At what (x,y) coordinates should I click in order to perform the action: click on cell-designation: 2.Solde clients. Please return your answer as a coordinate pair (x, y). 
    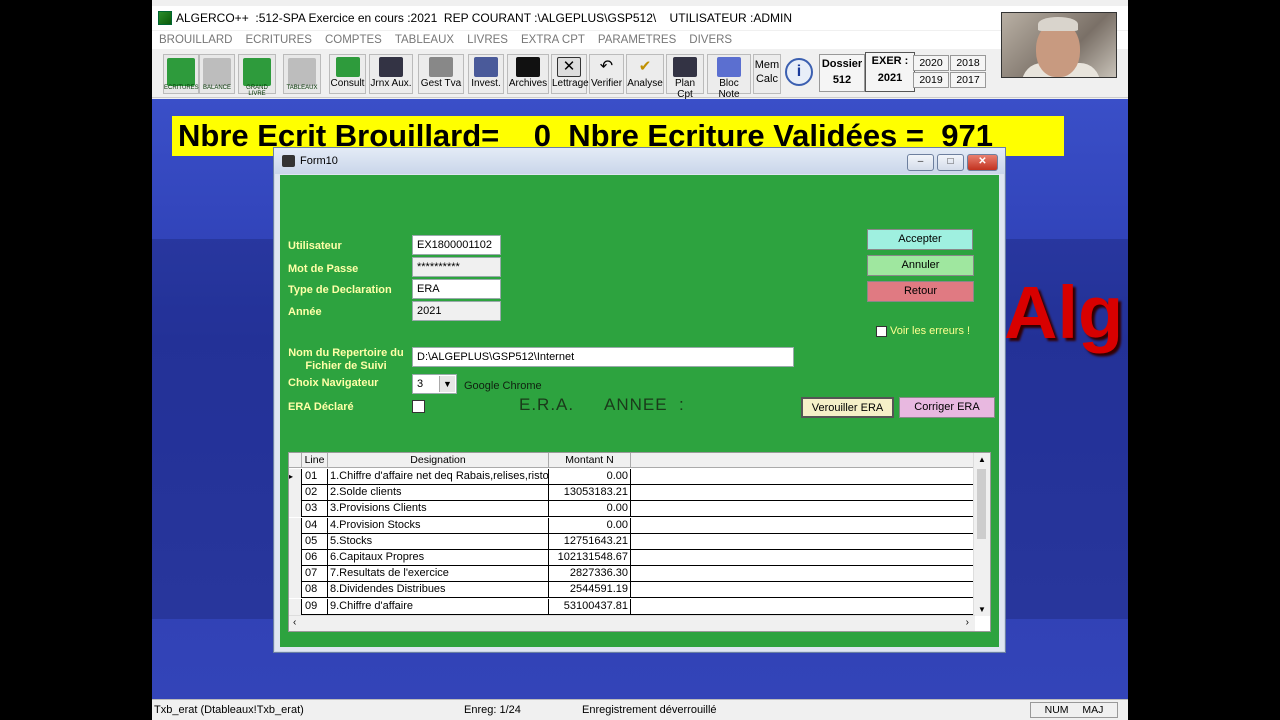
    Looking at the image, I should click on (438, 493).